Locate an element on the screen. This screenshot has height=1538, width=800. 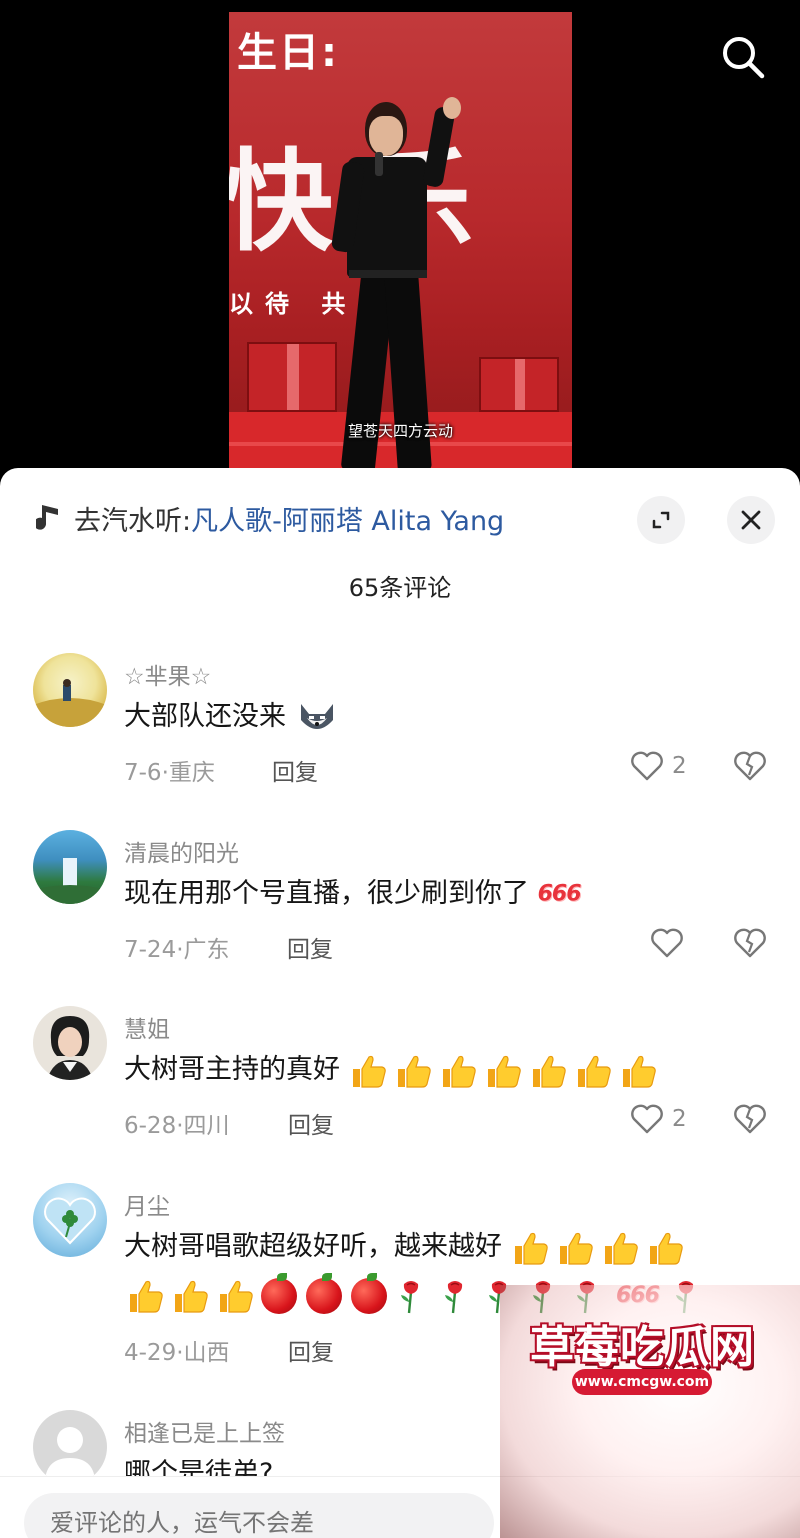
comment-author: 月尘 is located at coordinates (147, 1204).